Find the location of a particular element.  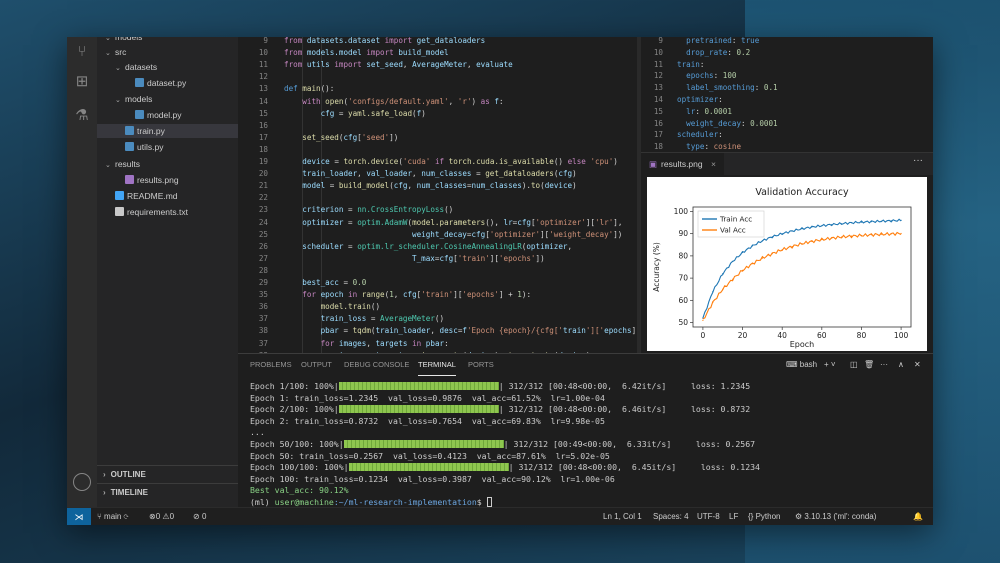

extensions-icon: ⊞ is located at coordinates (82, 82).